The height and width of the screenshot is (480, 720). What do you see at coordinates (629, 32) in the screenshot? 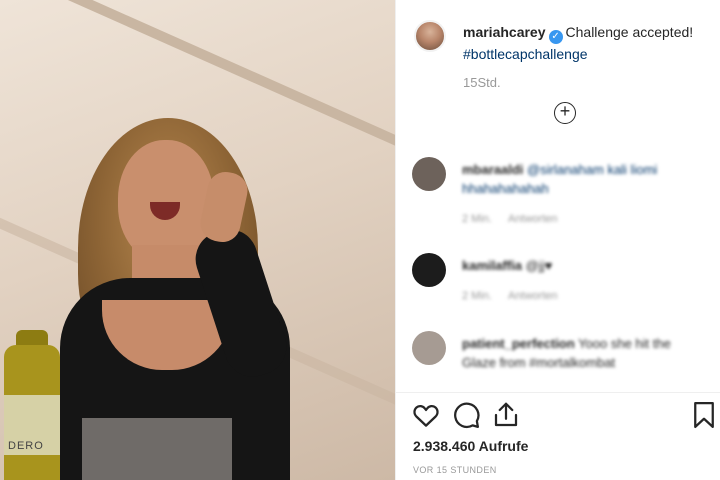
I see `caption-text: Challenge accepted!` at bounding box center [629, 32].